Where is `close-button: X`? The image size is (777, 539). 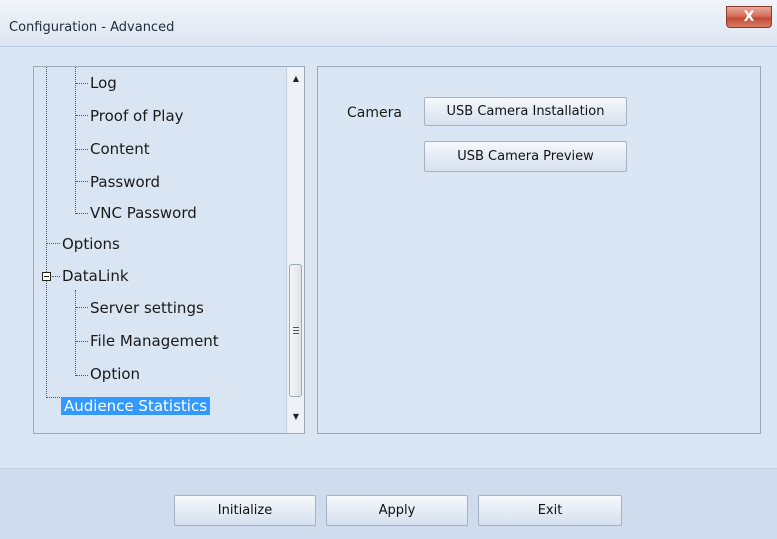
close-button: X is located at coordinates (749, 17).